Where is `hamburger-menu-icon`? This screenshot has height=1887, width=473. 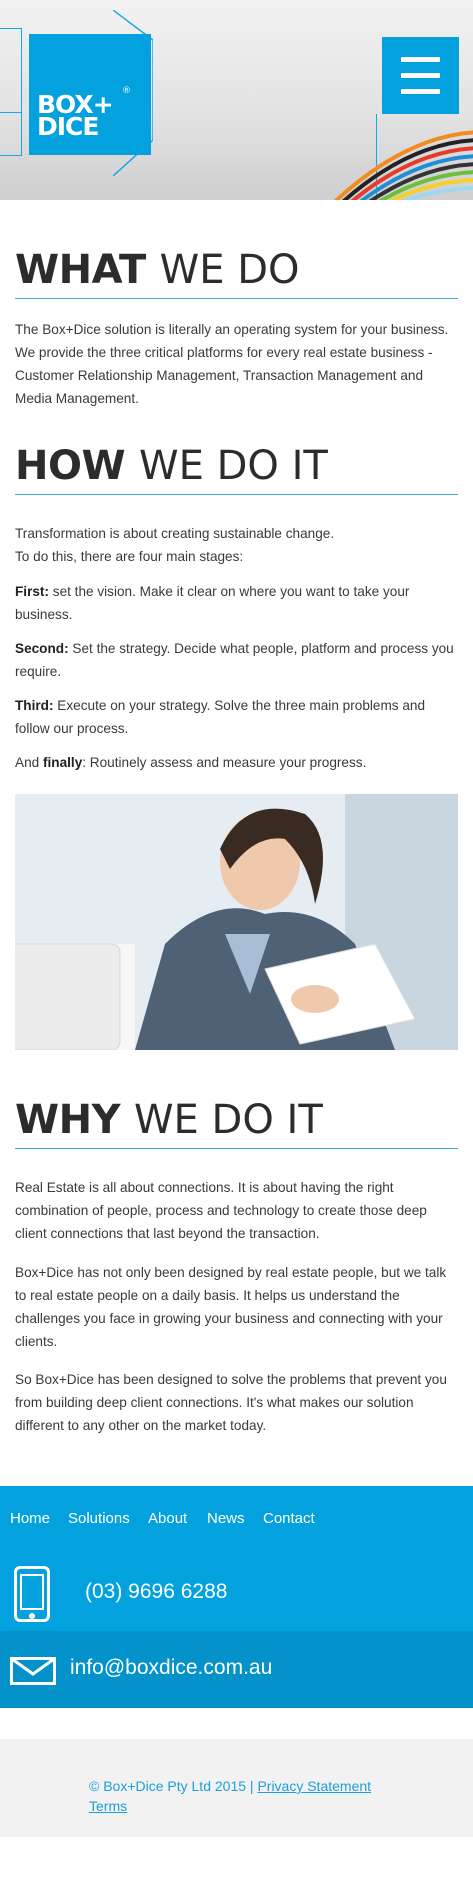 hamburger-menu-icon is located at coordinates (420, 75).